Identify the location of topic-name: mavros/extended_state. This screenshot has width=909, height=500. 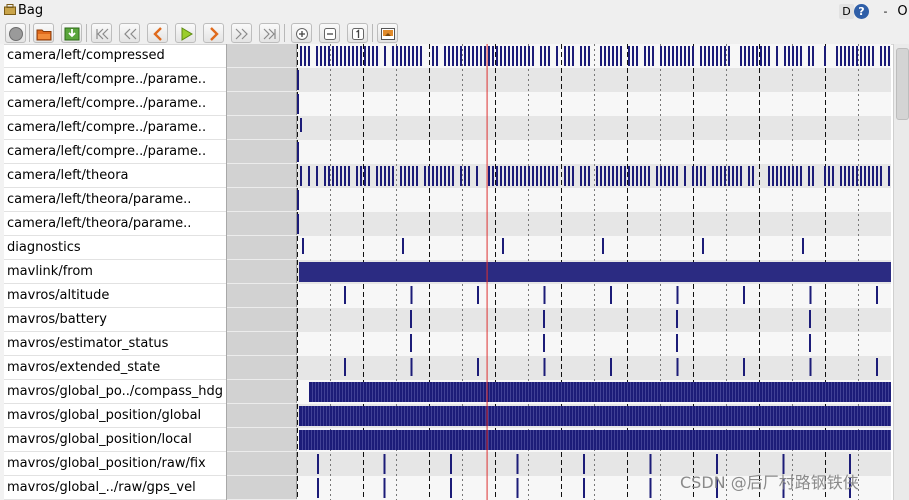
(115, 368).